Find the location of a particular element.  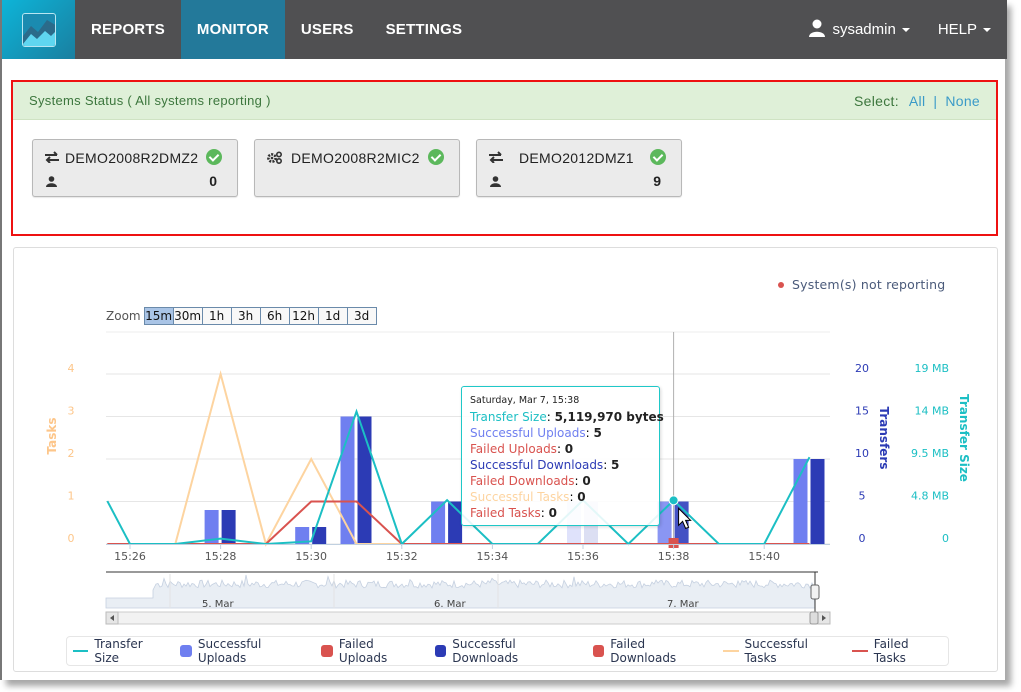

system-name: DEMO2008R2MIC2 is located at coordinates (355, 158).